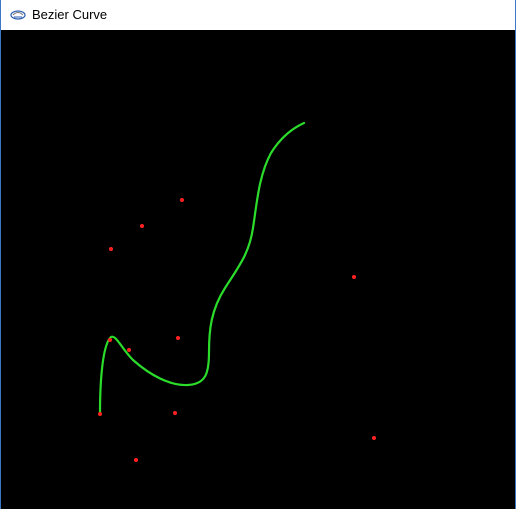 The image size is (516, 509). Describe the element at coordinates (70, 14) in the screenshot. I see `window-title: Bezier Curve` at that location.